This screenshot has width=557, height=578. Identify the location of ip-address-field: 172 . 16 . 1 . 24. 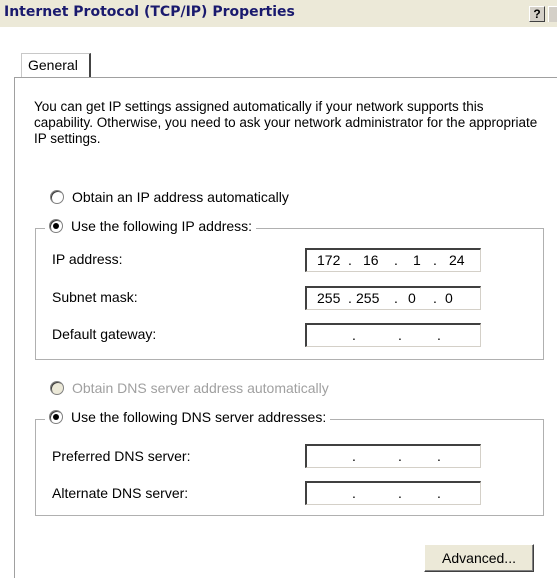
(393, 260).